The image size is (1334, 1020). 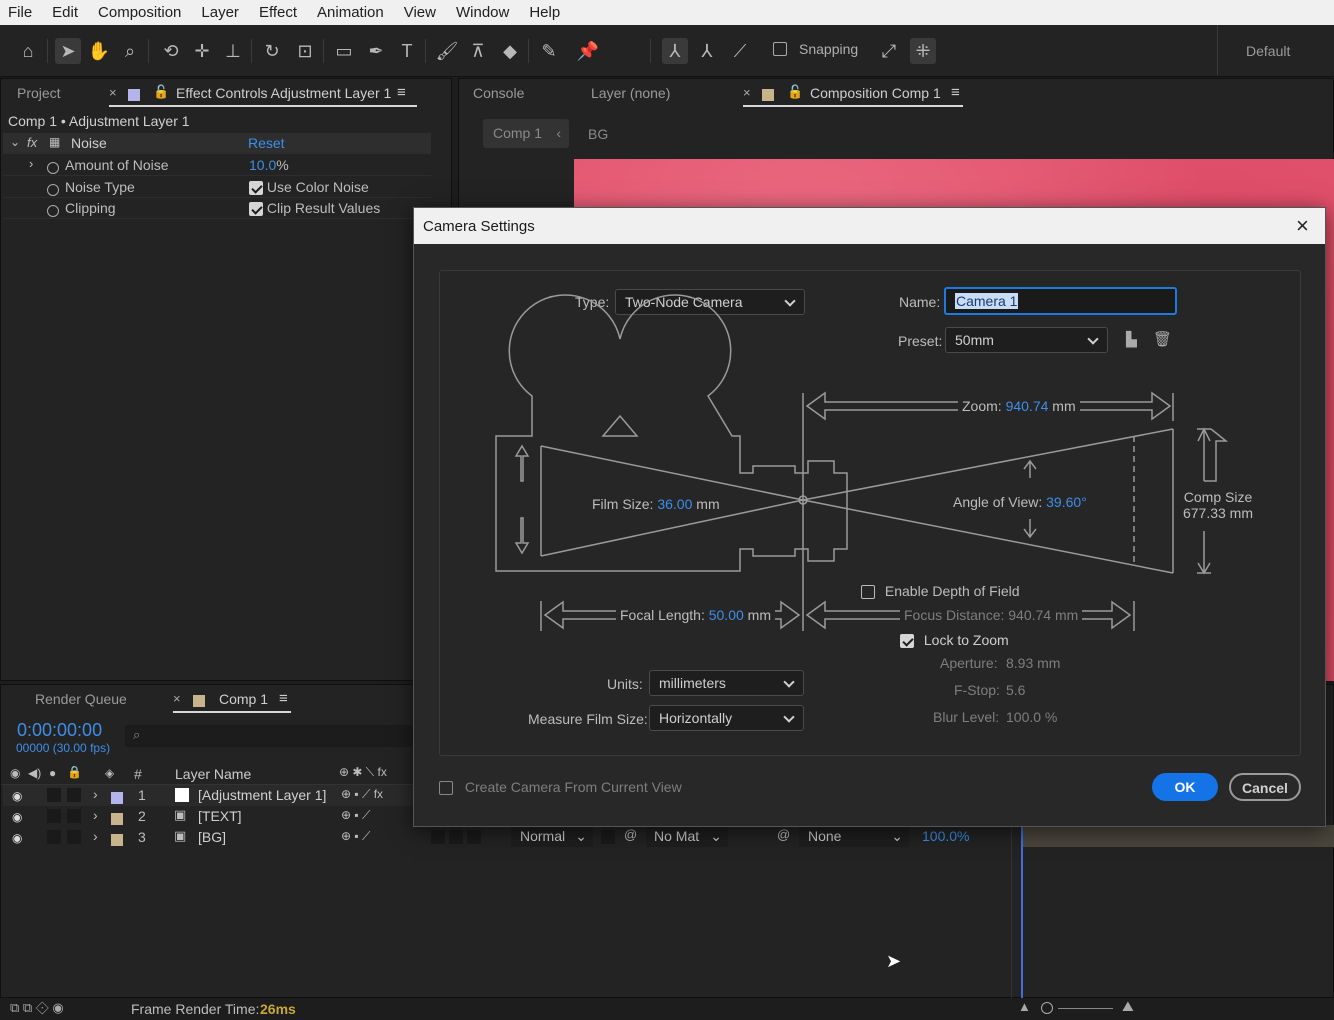 I want to click on current-timecode: 0:00:00:00, so click(x=59, y=730).